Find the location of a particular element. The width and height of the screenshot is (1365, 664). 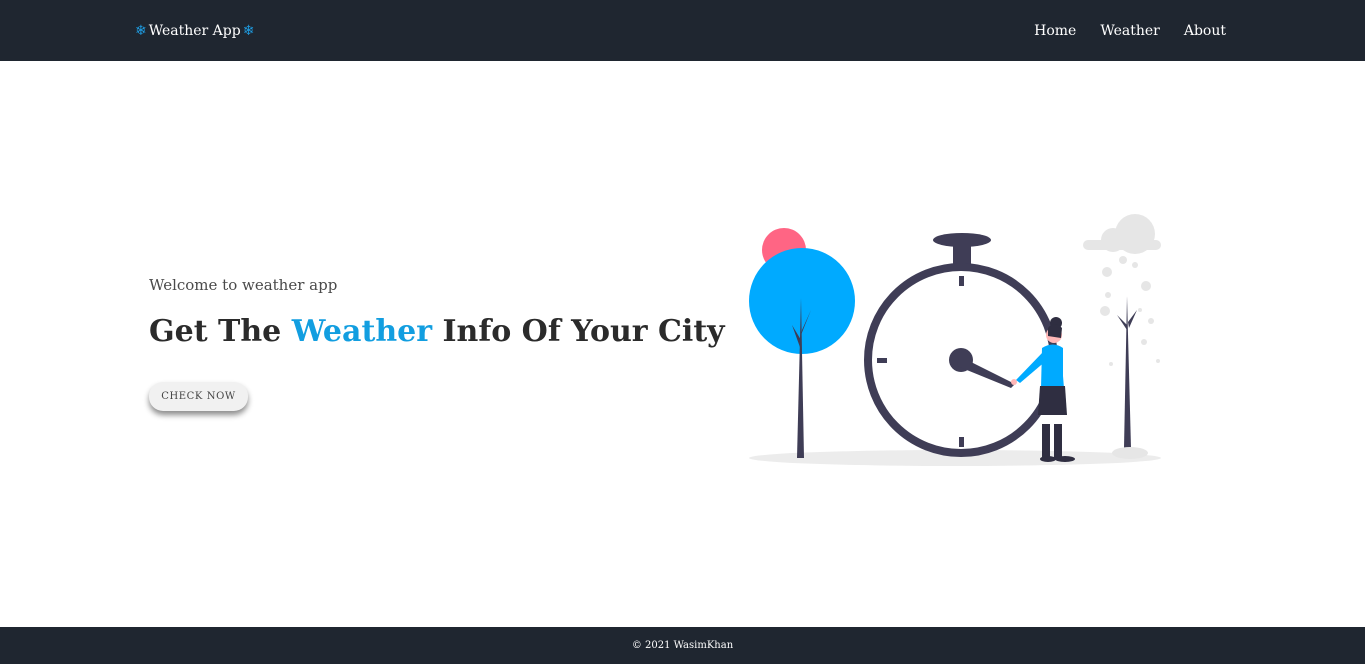

cloud-shape is located at coordinates (1122, 234).